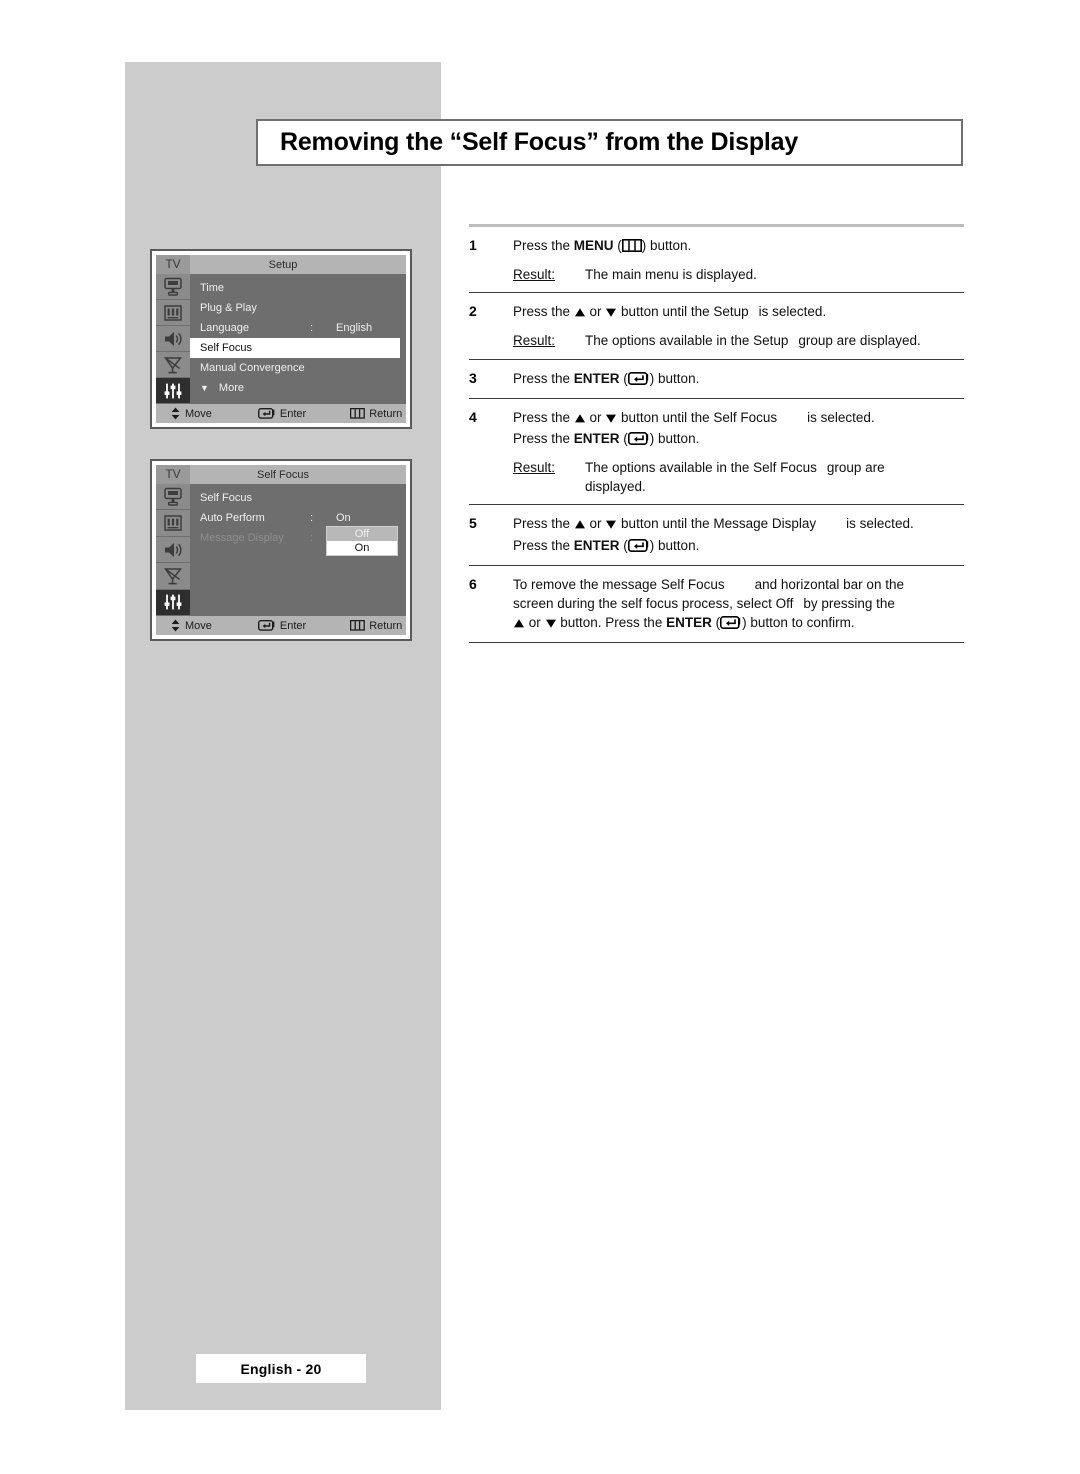 This screenshot has width=1080, height=1474. What do you see at coordinates (298, 328) in the screenshot?
I see `osd-menu-item: Language: English` at bounding box center [298, 328].